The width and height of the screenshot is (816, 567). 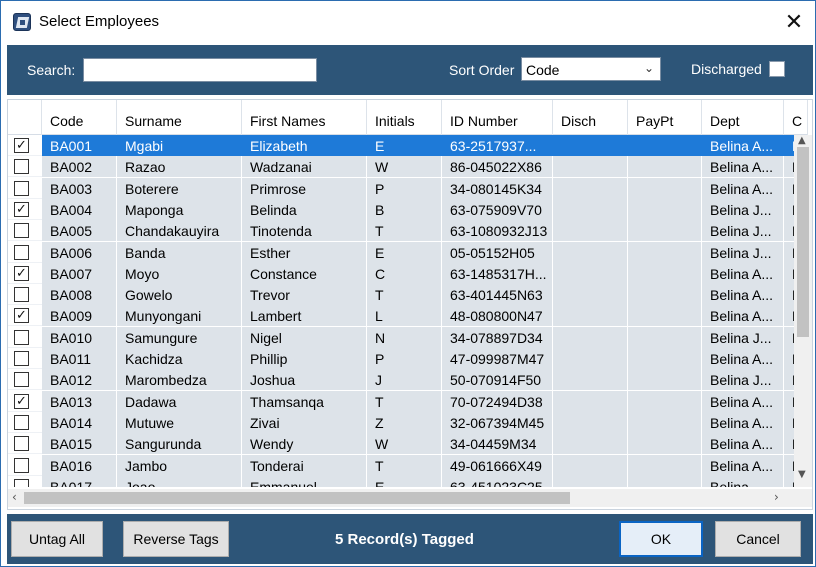 I want to click on cell-code: BA016, so click(x=79, y=465).